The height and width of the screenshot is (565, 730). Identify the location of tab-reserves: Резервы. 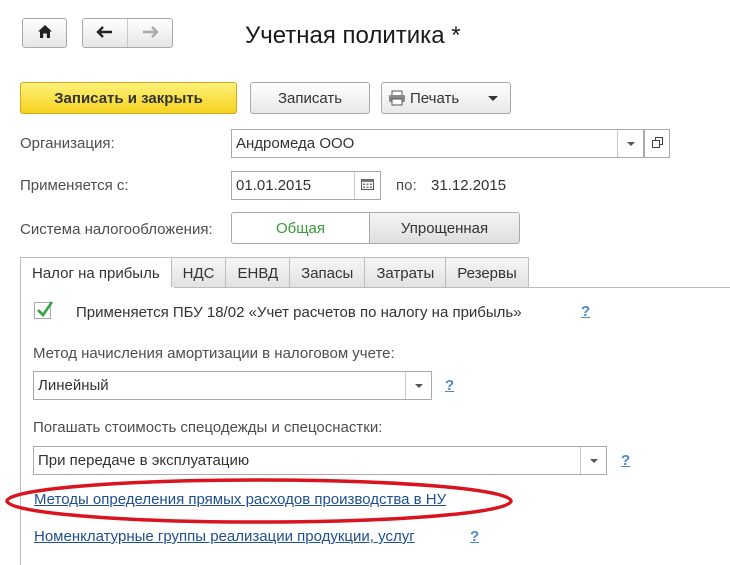
(487, 272).